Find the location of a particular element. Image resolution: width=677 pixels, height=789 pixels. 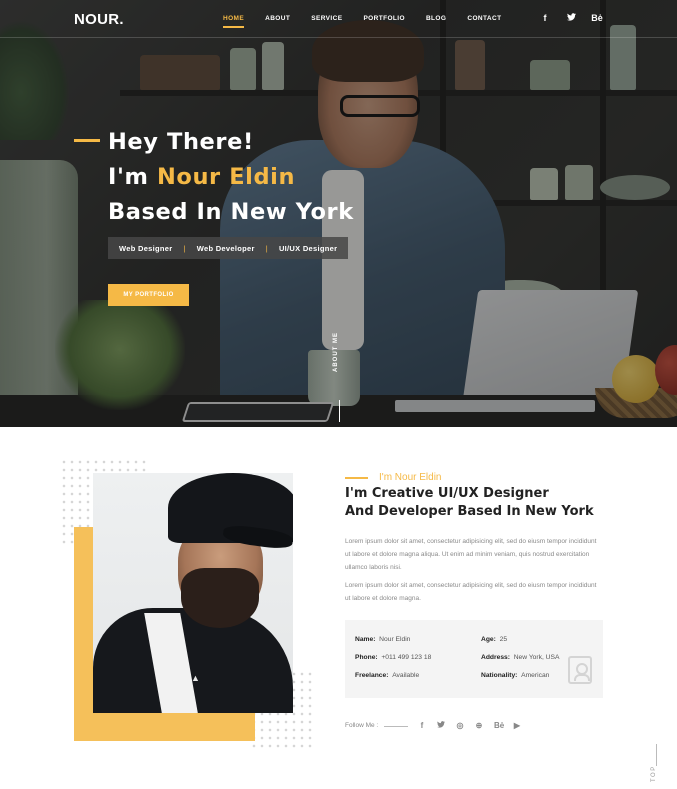

info-value: 25 is located at coordinates (503, 639).